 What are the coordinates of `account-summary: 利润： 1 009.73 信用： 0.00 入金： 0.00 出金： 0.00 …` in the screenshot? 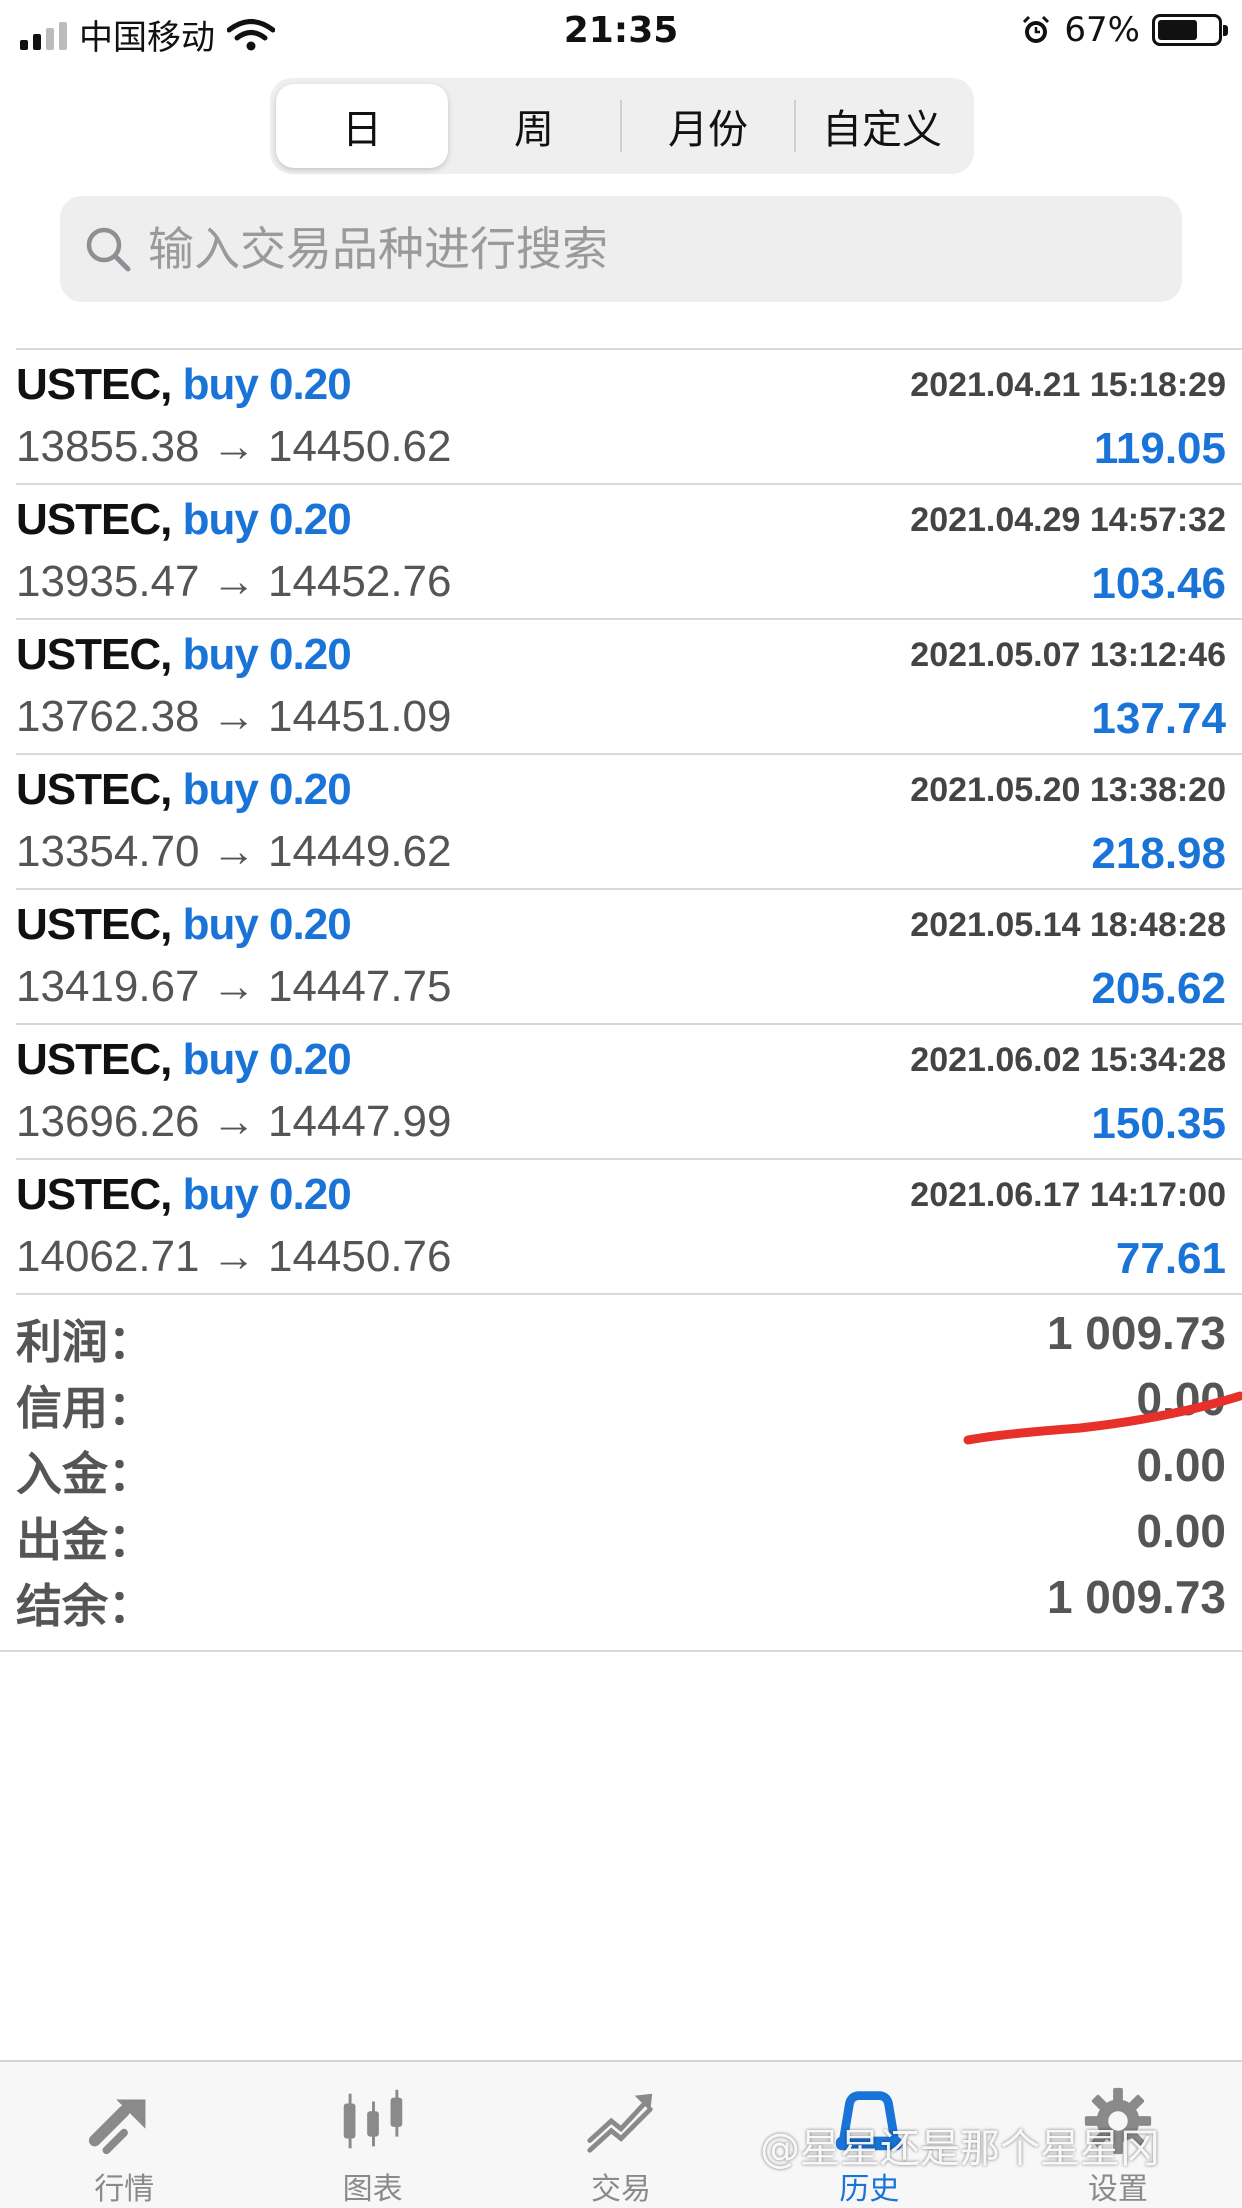 It's located at (621, 1467).